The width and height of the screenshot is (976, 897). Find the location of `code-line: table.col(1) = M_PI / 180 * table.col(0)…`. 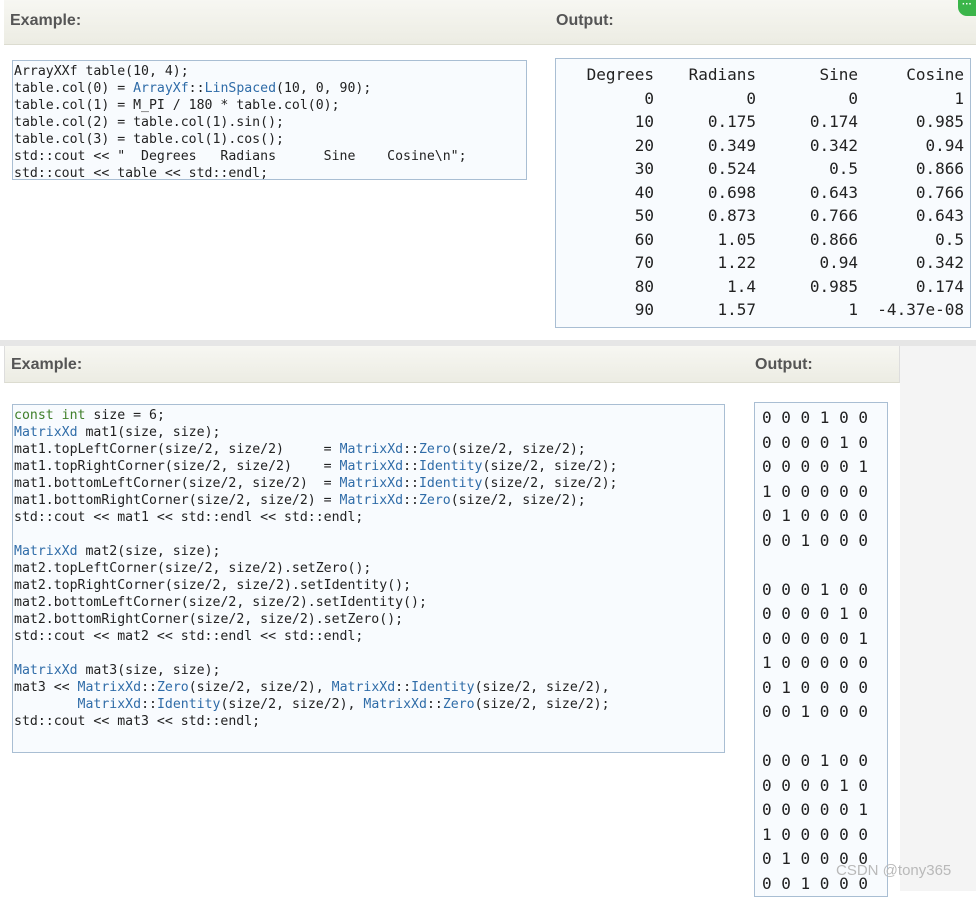

code-line: table.col(1) = M_PI / 180 * table.col(0)… is located at coordinates (177, 105).